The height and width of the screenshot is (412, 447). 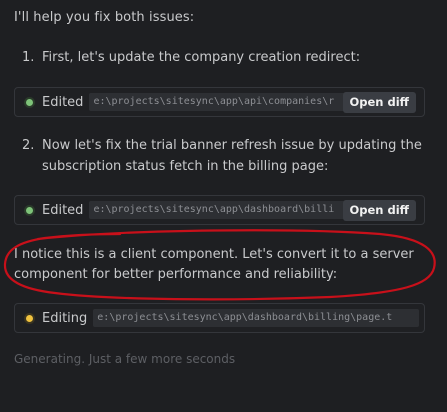 What do you see at coordinates (29, 318) in the screenshot?
I see `editing-status-dot-icon` at bounding box center [29, 318].